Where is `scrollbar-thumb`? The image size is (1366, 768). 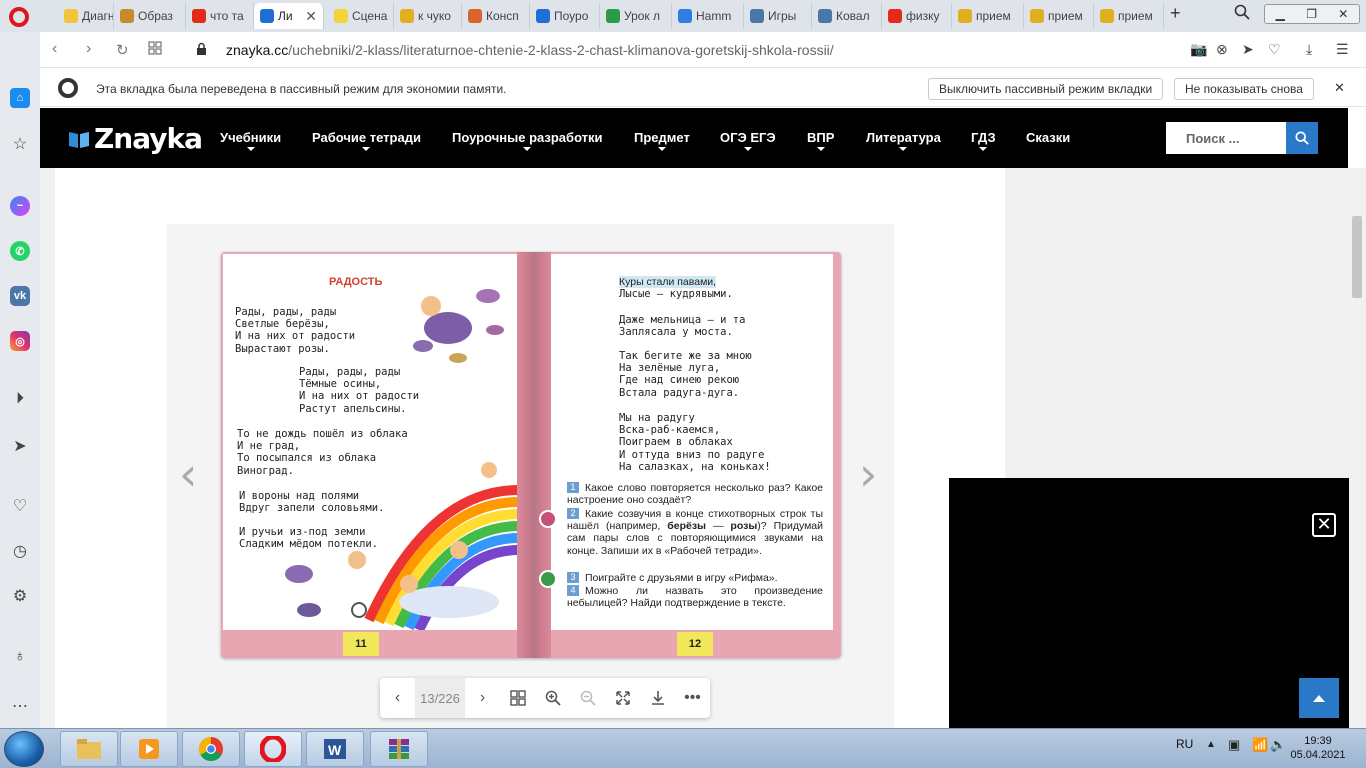 scrollbar-thumb is located at coordinates (1357, 257).